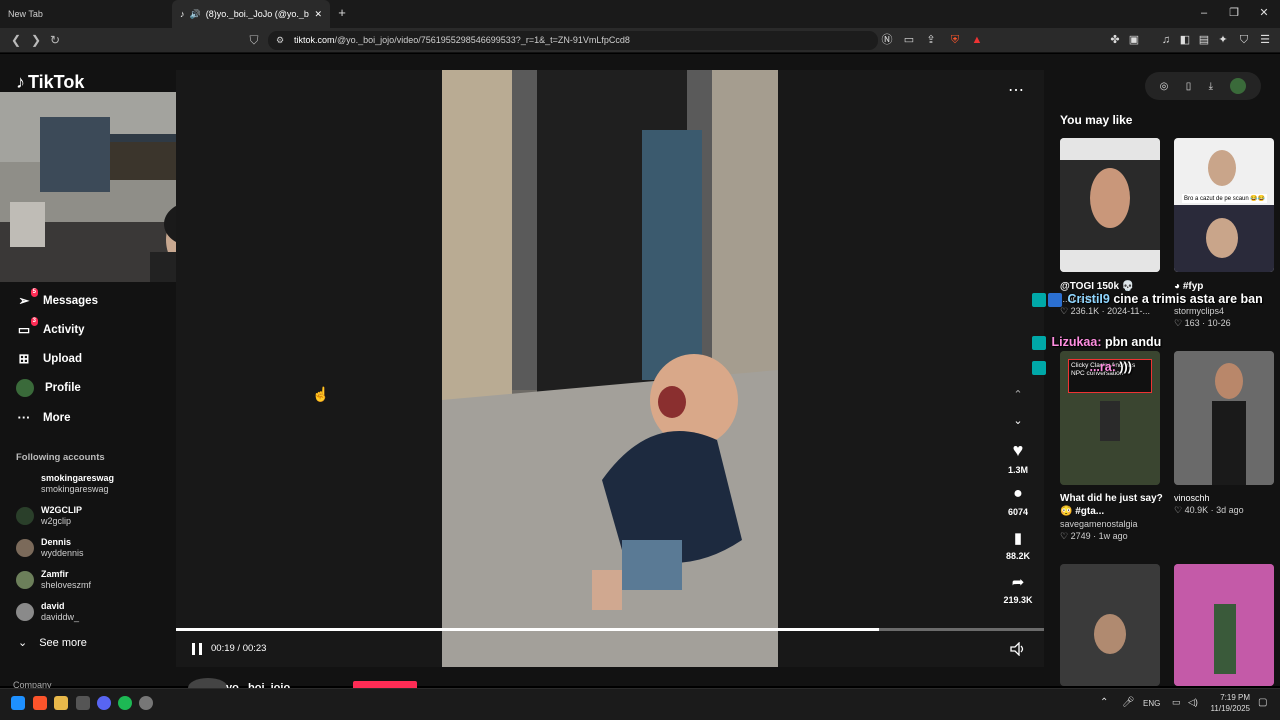  Describe the element at coordinates (1166, 40) in the screenshot. I see `music-icon: ♫` at that location.